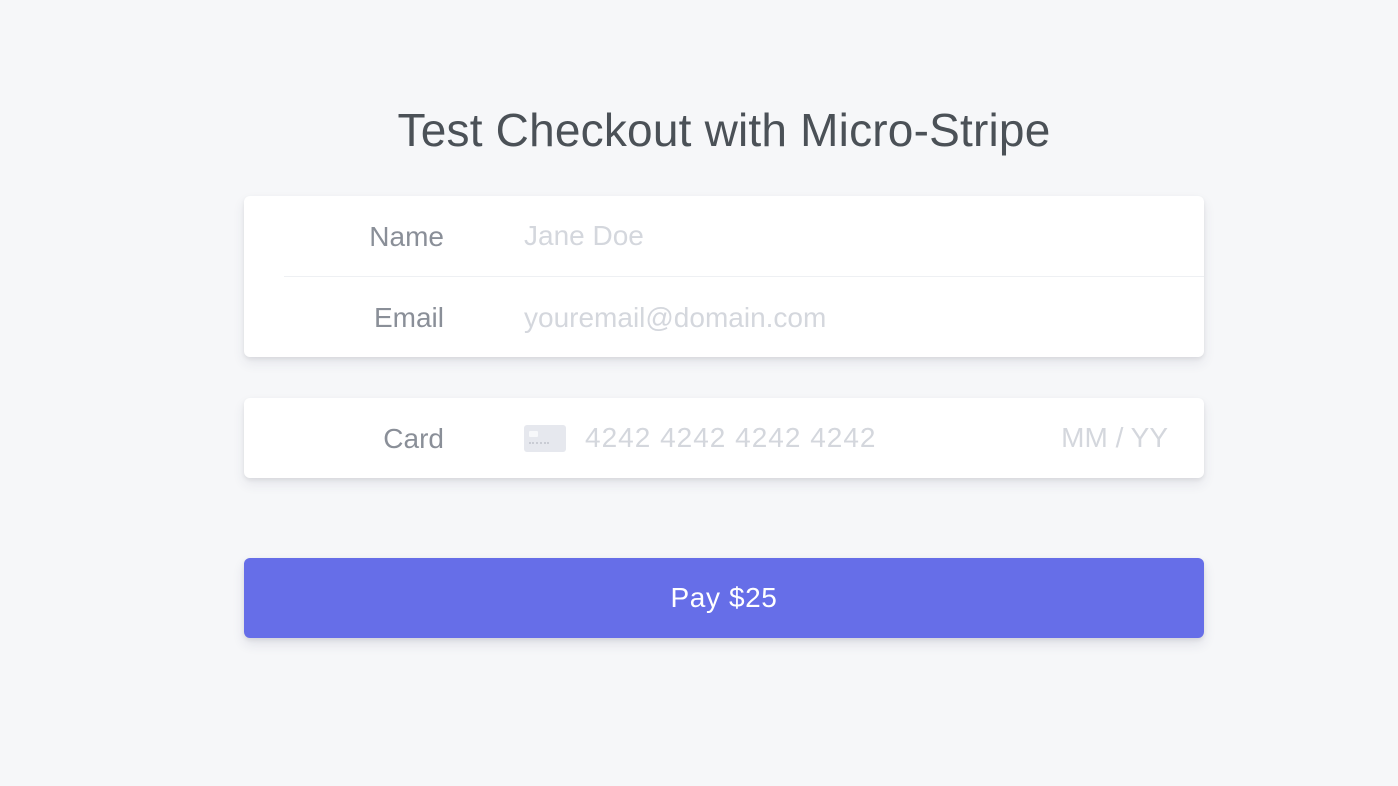 This screenshot has width=1398, height=786. Describe the element at coordinates (408, 317) in the screenshot. I see `email-label: Email` at that location.